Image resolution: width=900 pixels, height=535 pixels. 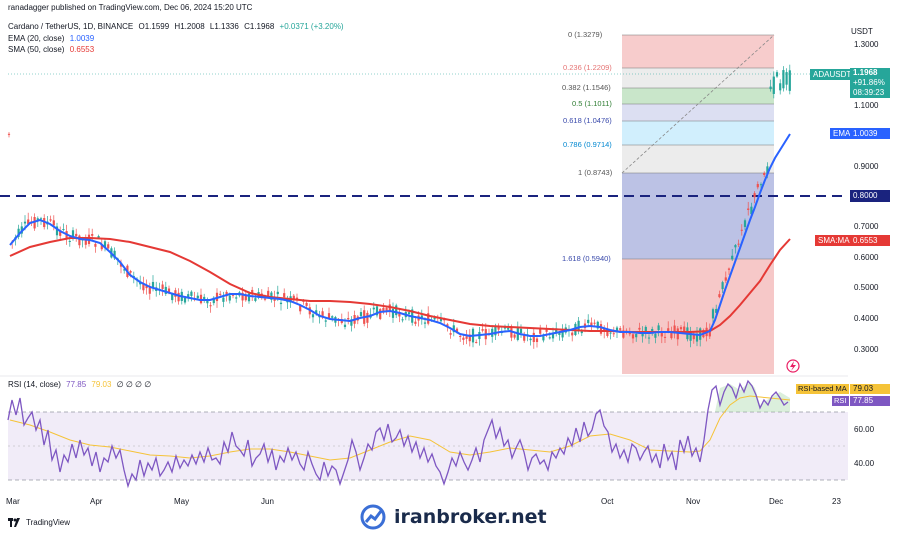 I want to click on alert-bolt-icon, so click(x=793, y=366).